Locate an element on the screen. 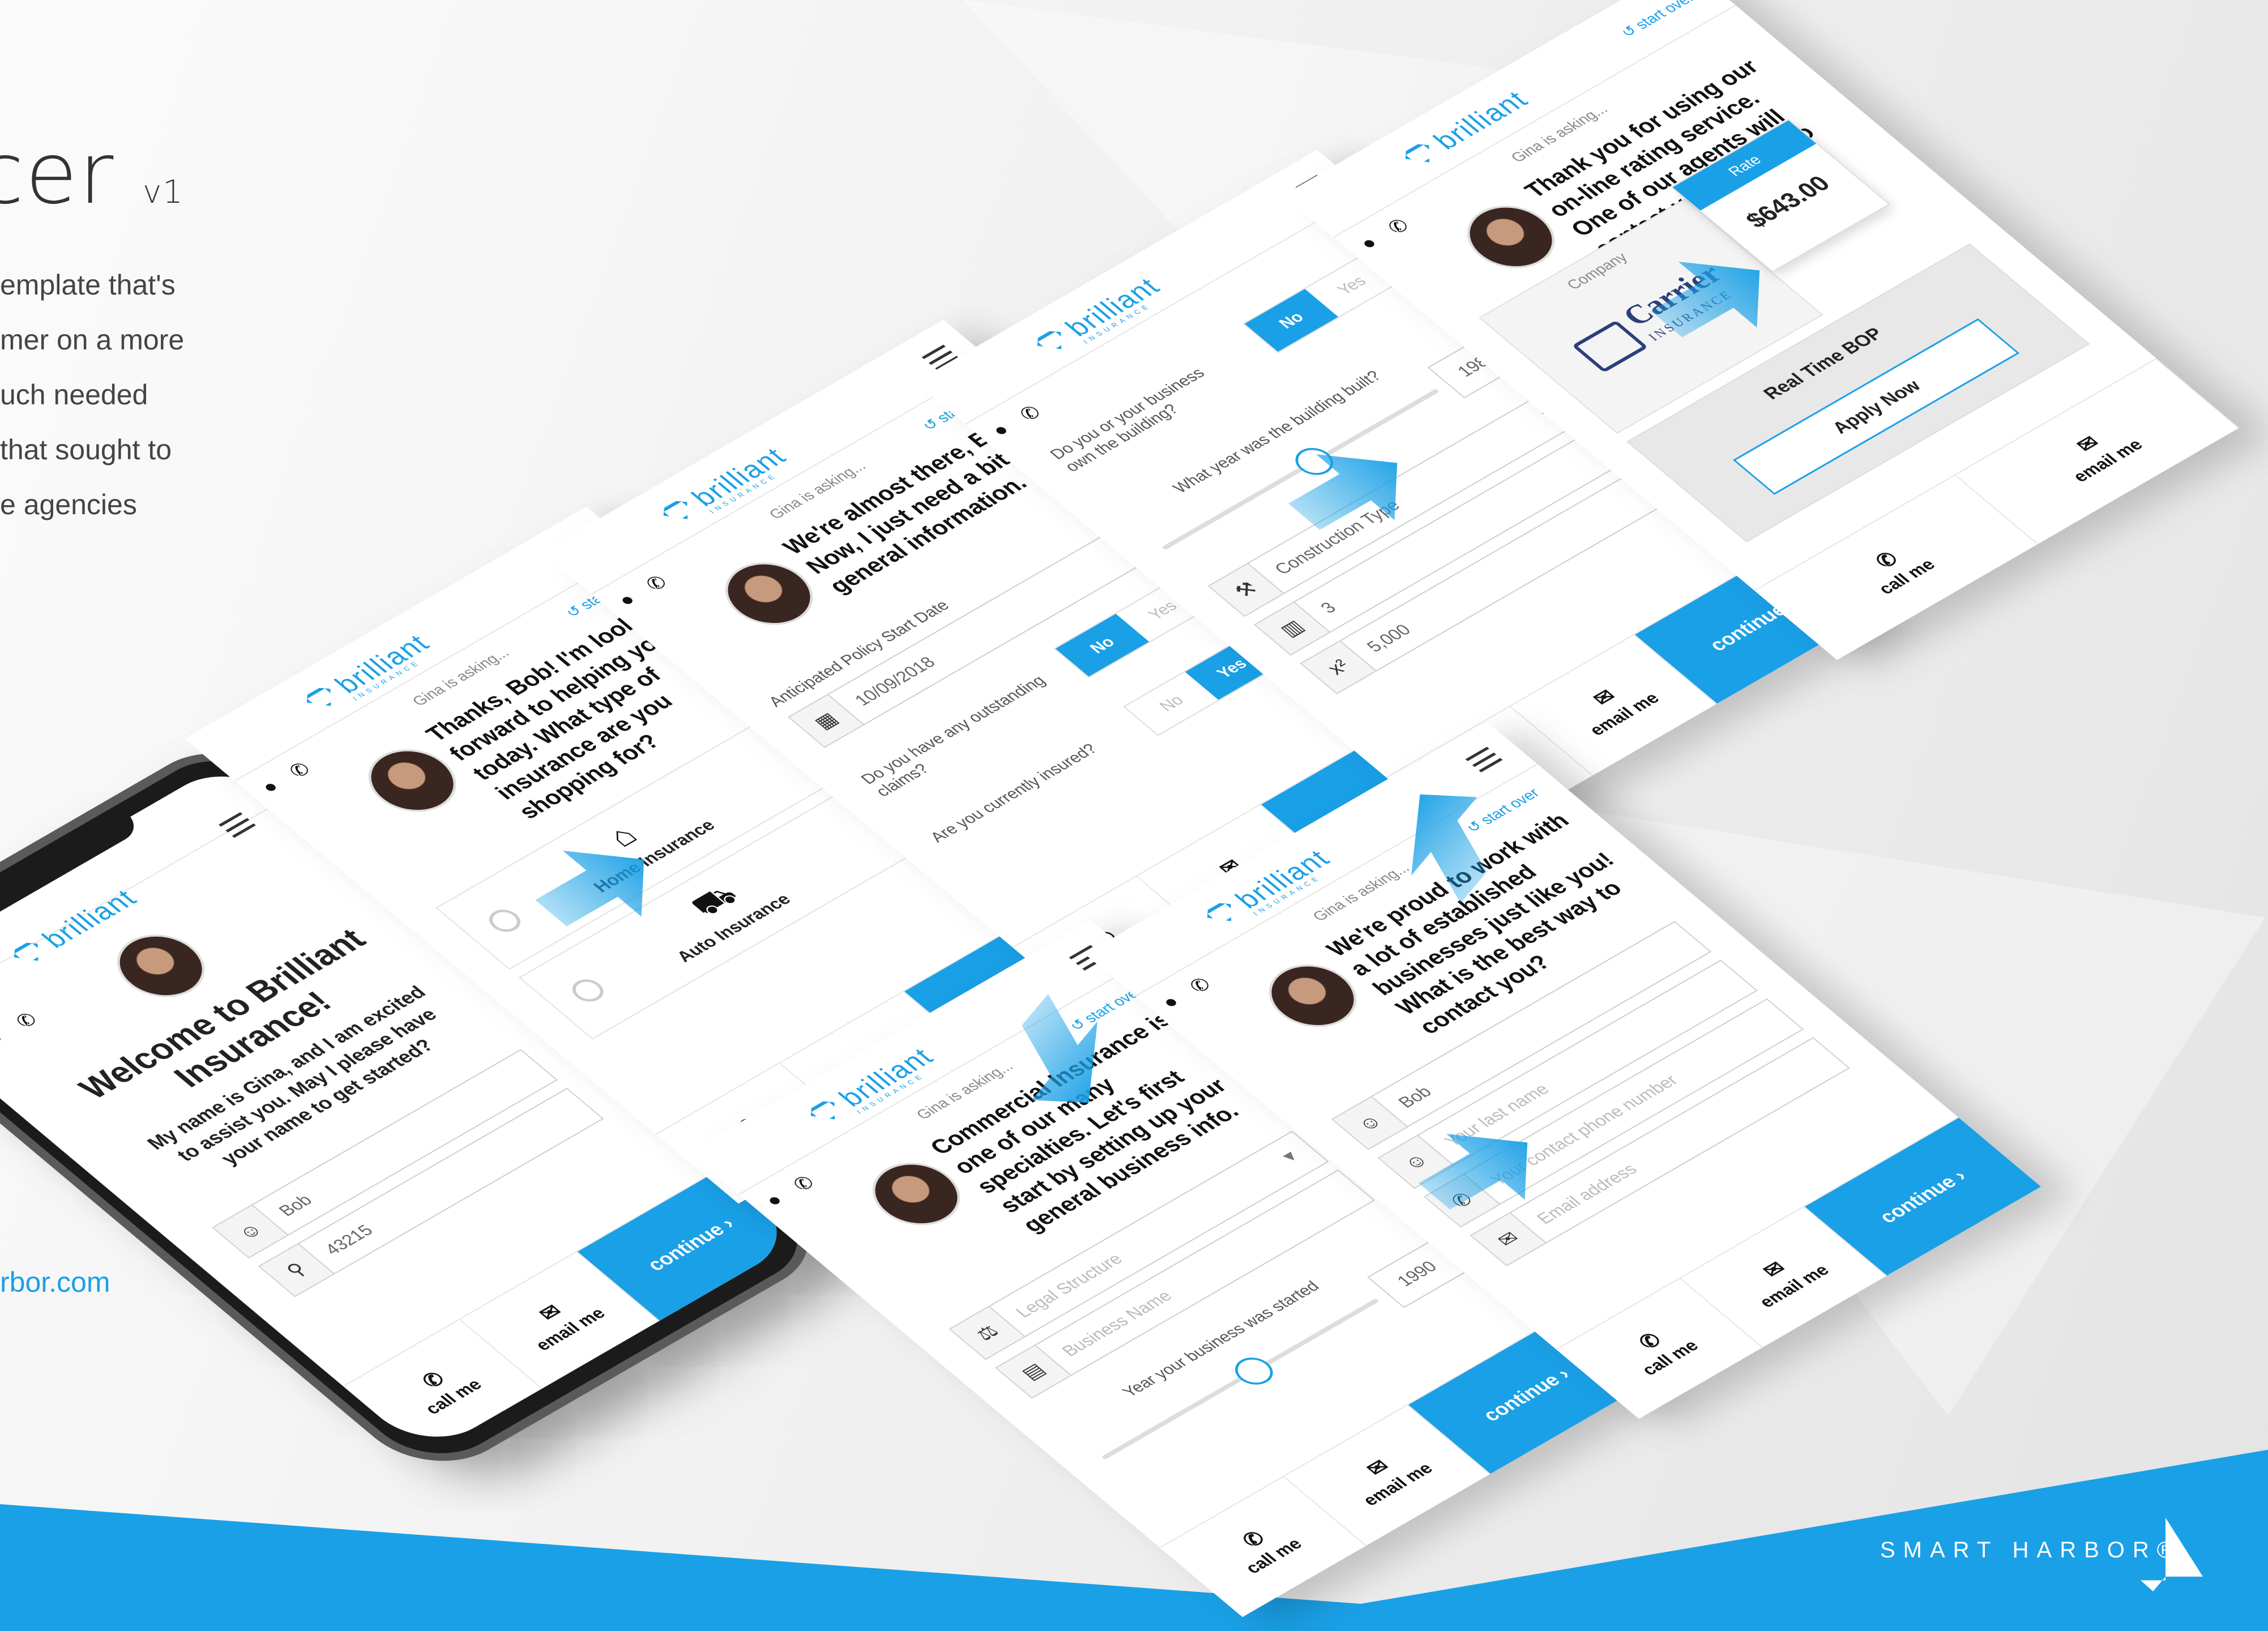 This screenshot has width=2268, height=1631. smart-harbor-logo: SMART HARBOR® is located at coordinates (2031, 1550).